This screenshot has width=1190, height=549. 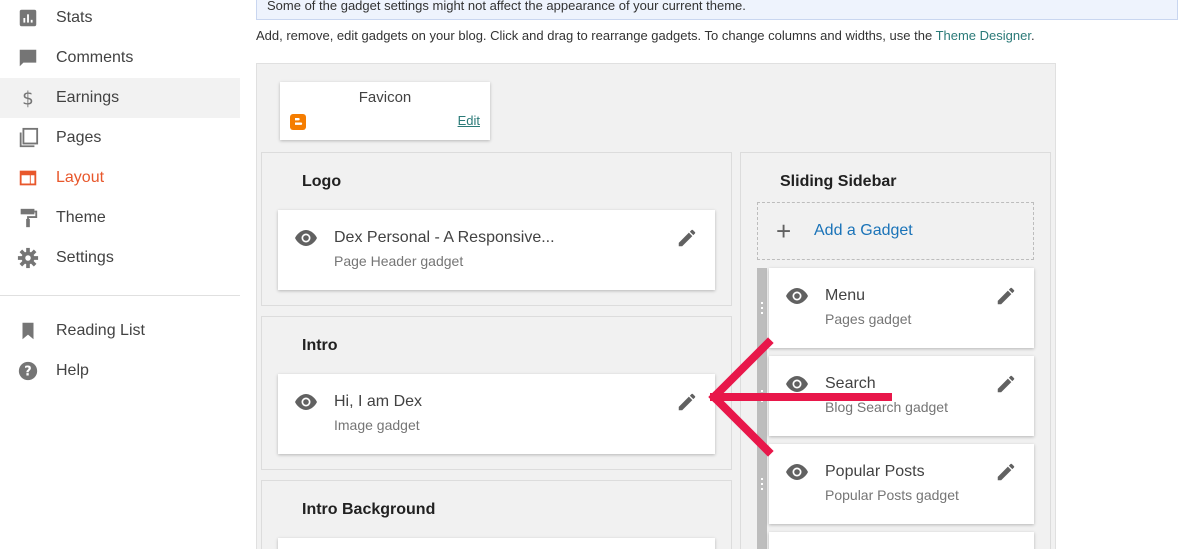 I want to click on layout-icon, so click(x=28, y=178).